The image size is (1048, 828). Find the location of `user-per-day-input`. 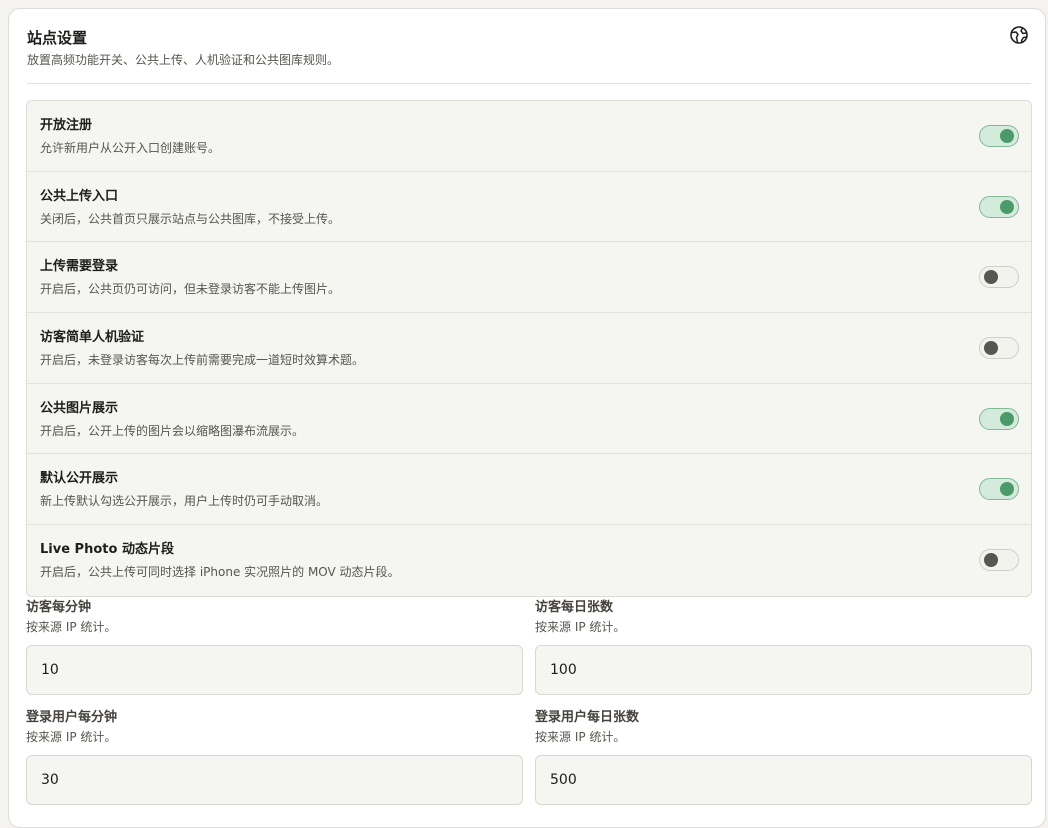

user-per-day-input is located at coordinates (783, 780).